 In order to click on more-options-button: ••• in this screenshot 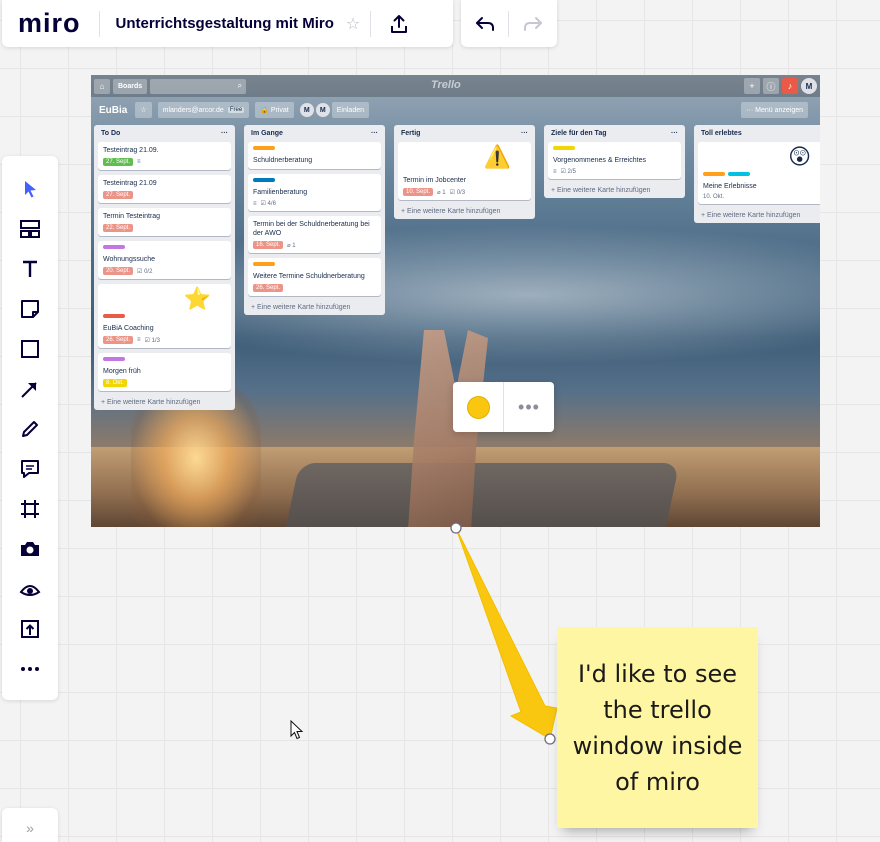, I will do `click(529, 407)`.